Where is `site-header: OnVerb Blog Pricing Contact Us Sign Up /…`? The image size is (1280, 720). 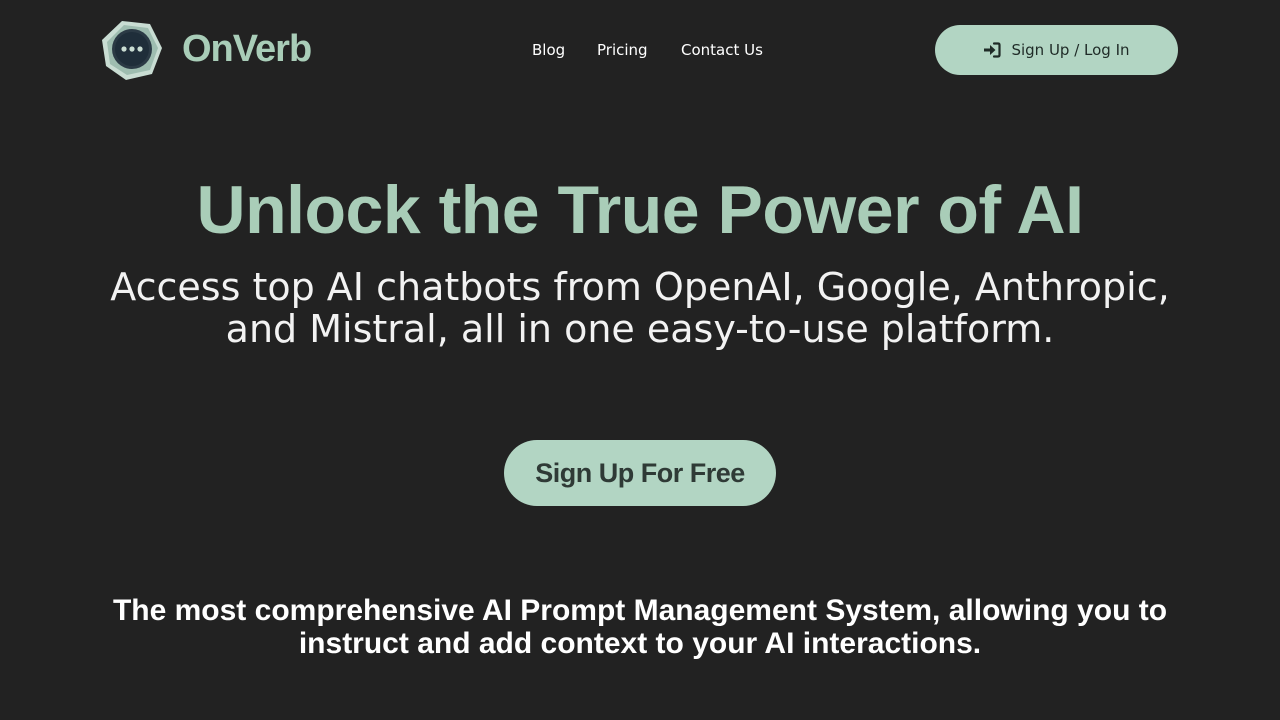 site-header: OnVerb Blog Pricing Contact Us Sign Up /… is located at coordinates (640, 50).